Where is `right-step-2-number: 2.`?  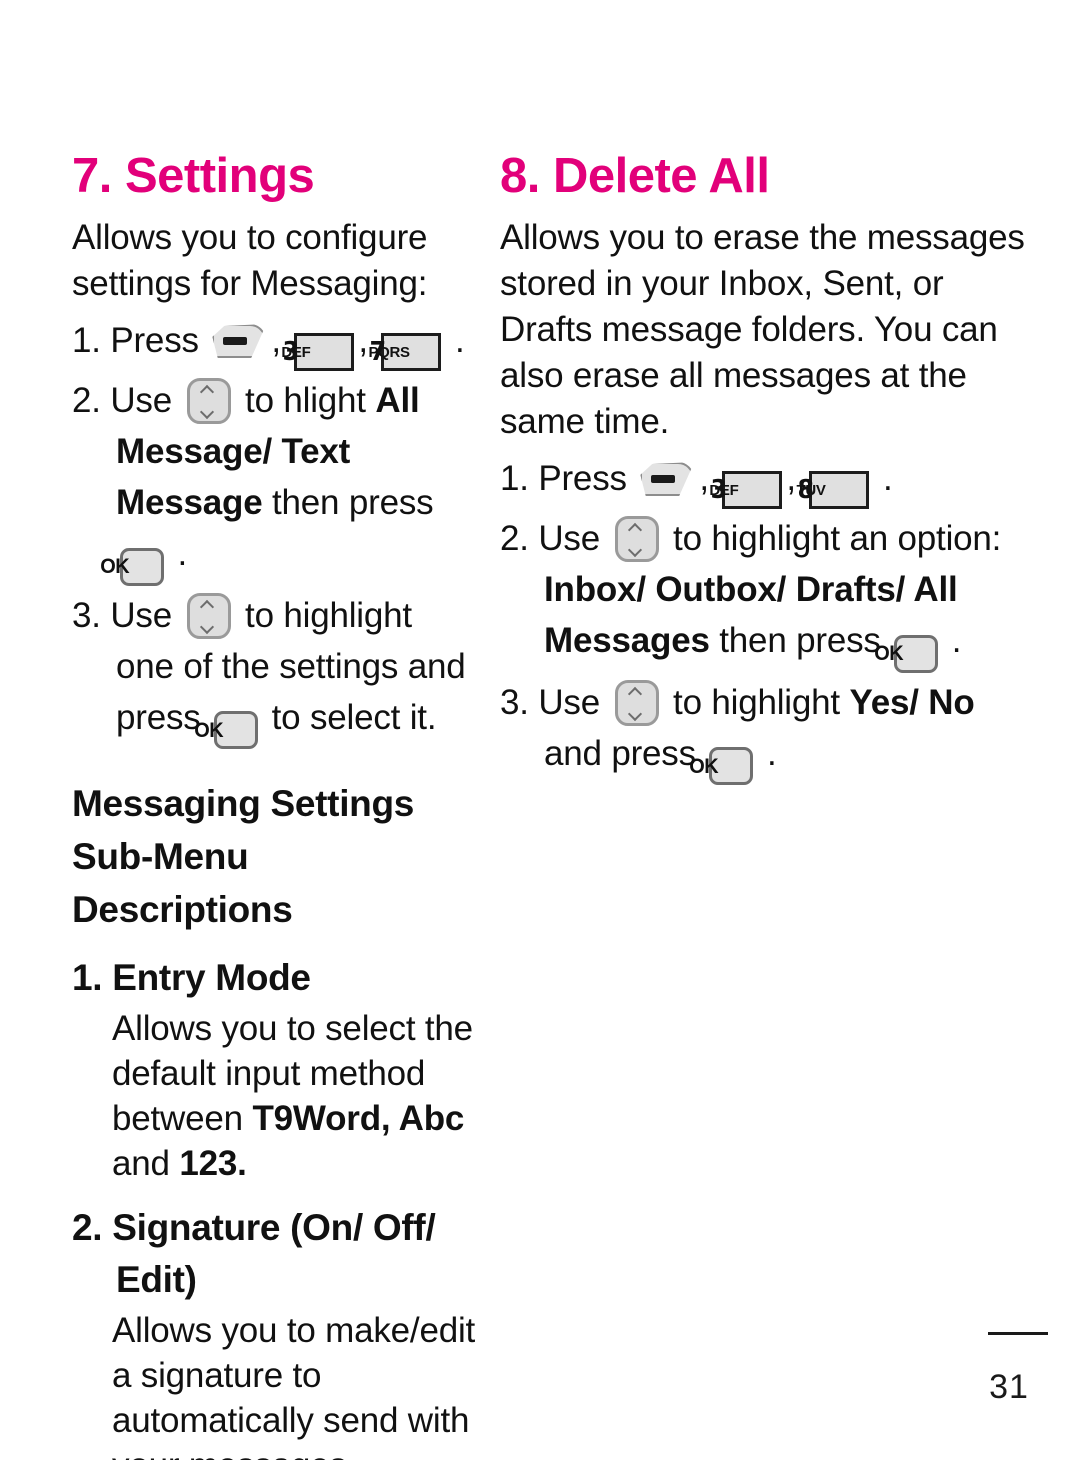 right-step-2-number: 2. is located at coordinates (514, 538).